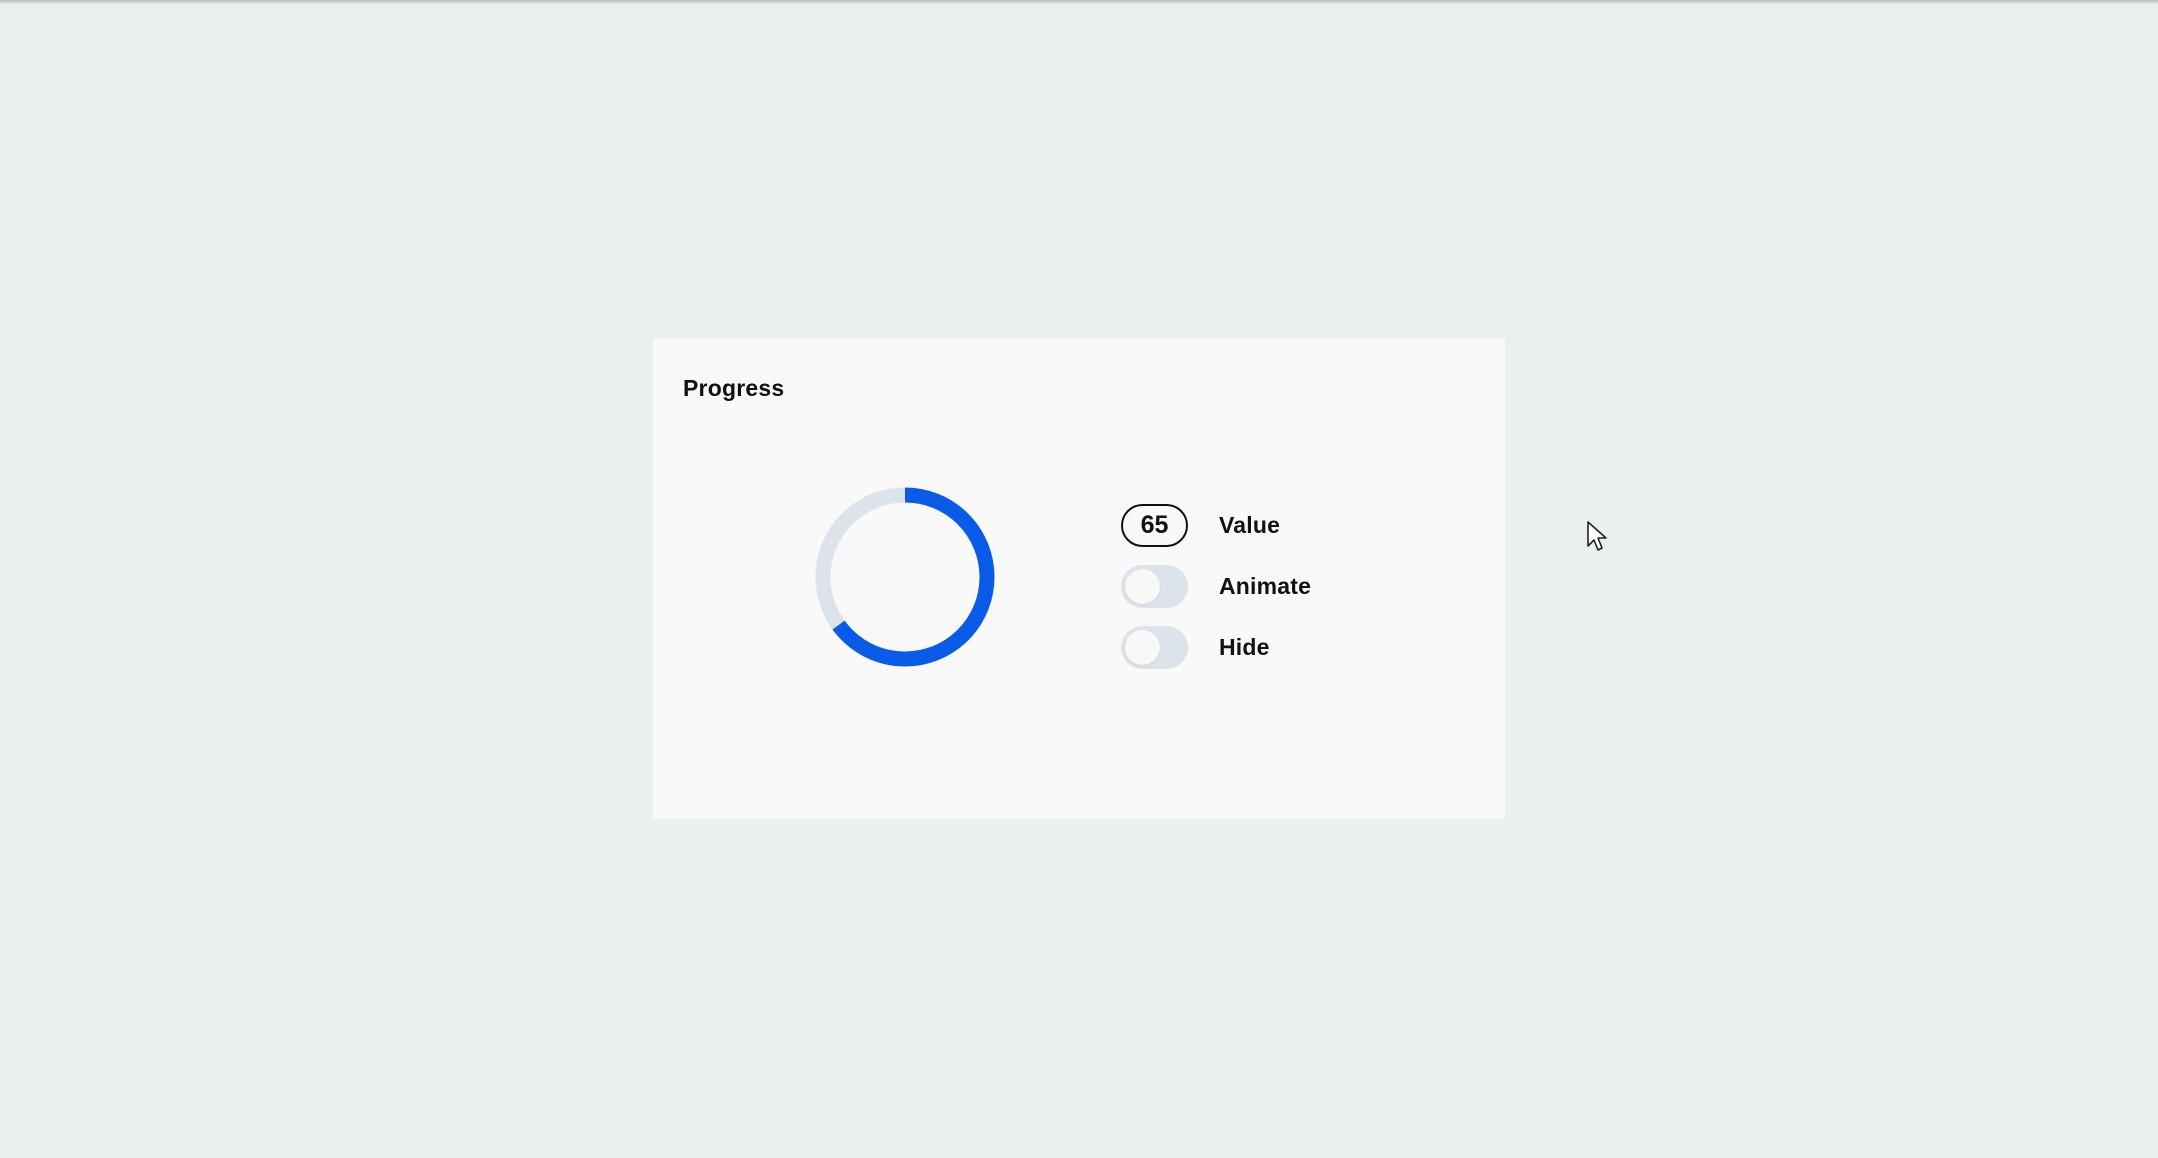  Describe the element at coordinates (1154, 525) in the screenshot. I see `value-input: 65` at that location.